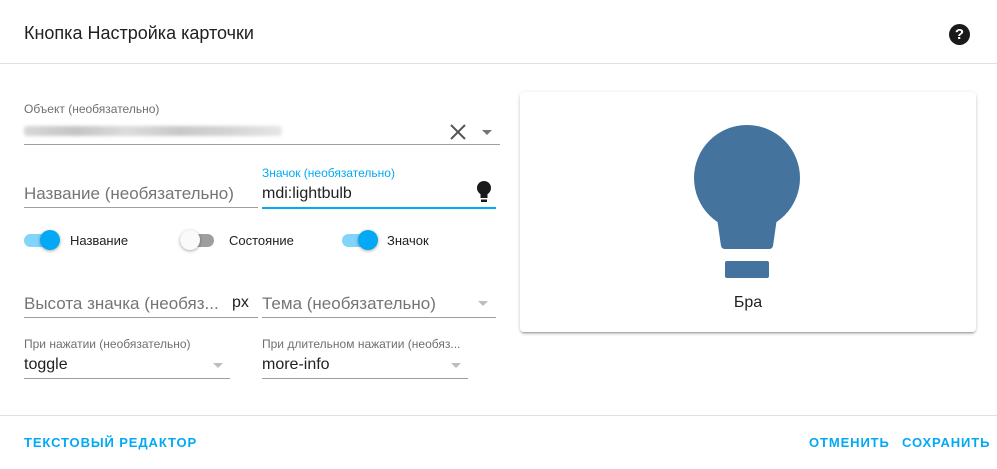 Image resolution: width=997 pixels, height=469 pixels. I want to click on hold-action-value: more-info, so click(296, 364).